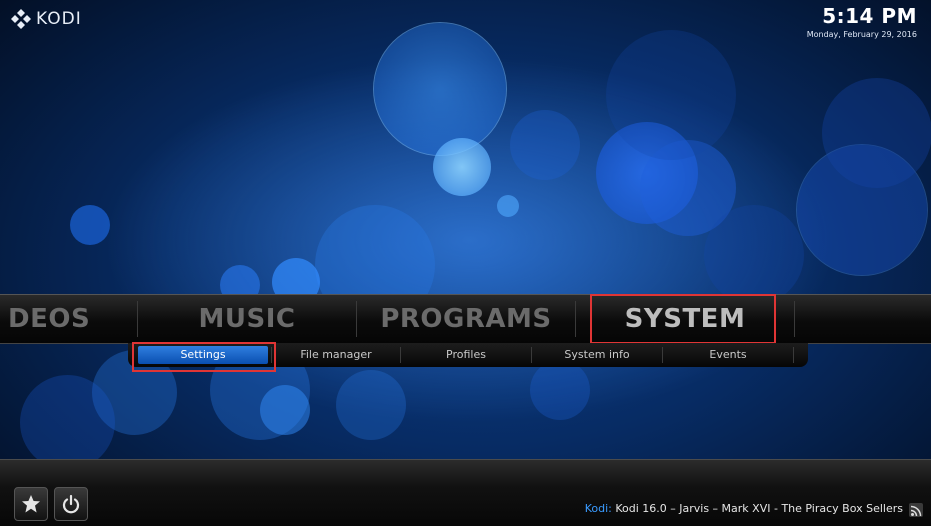 The height and width of the screenshot is (526, 931). I want to click on submenu-item-file-manager: File manager, so click(336, 355).